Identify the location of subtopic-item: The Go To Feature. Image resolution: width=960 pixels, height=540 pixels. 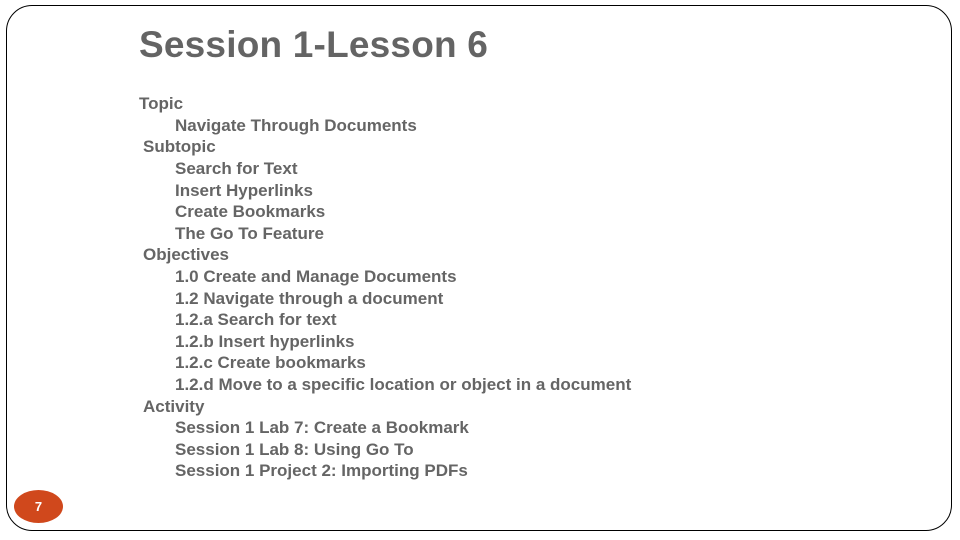
(249, 233).